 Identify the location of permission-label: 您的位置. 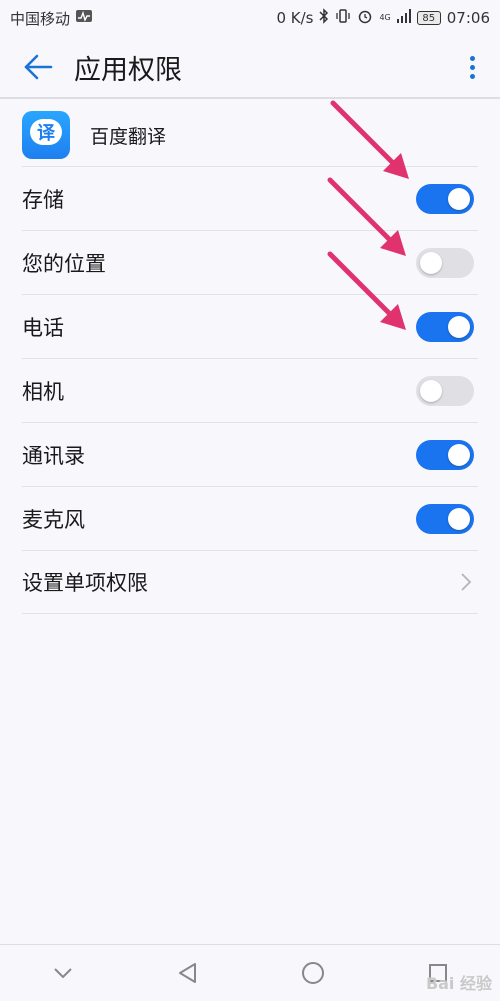
(64, 263).